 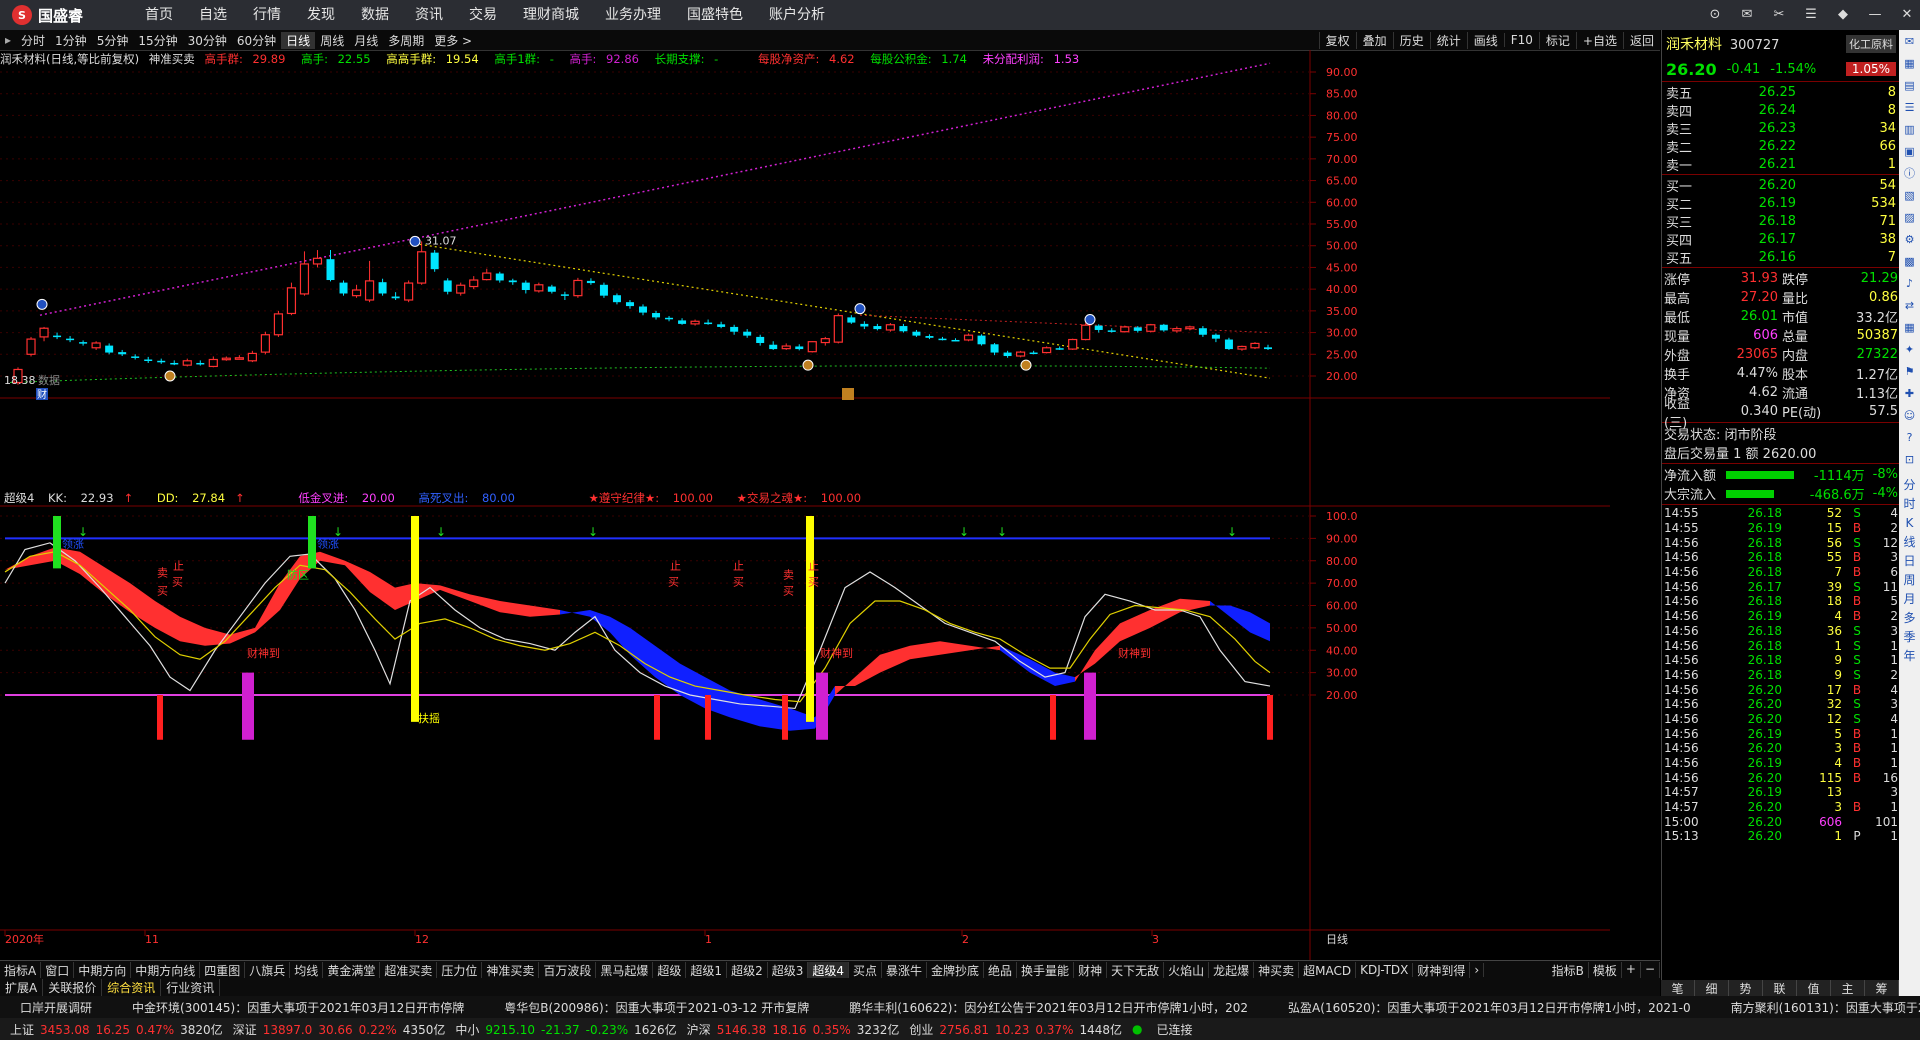 I want to click on bell-icon: ♪, so click(x=1910, y=284).